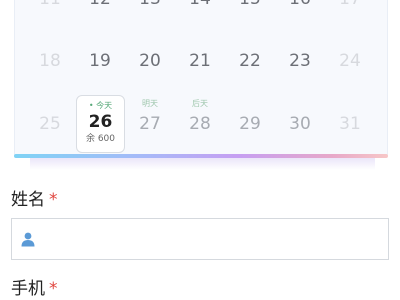 The height and width of the screenshot is (300, 400). What do you see at coordinates (50, 71) in the screenshot?
I see `calendar-day: 18` at bounding box center [50, 71].